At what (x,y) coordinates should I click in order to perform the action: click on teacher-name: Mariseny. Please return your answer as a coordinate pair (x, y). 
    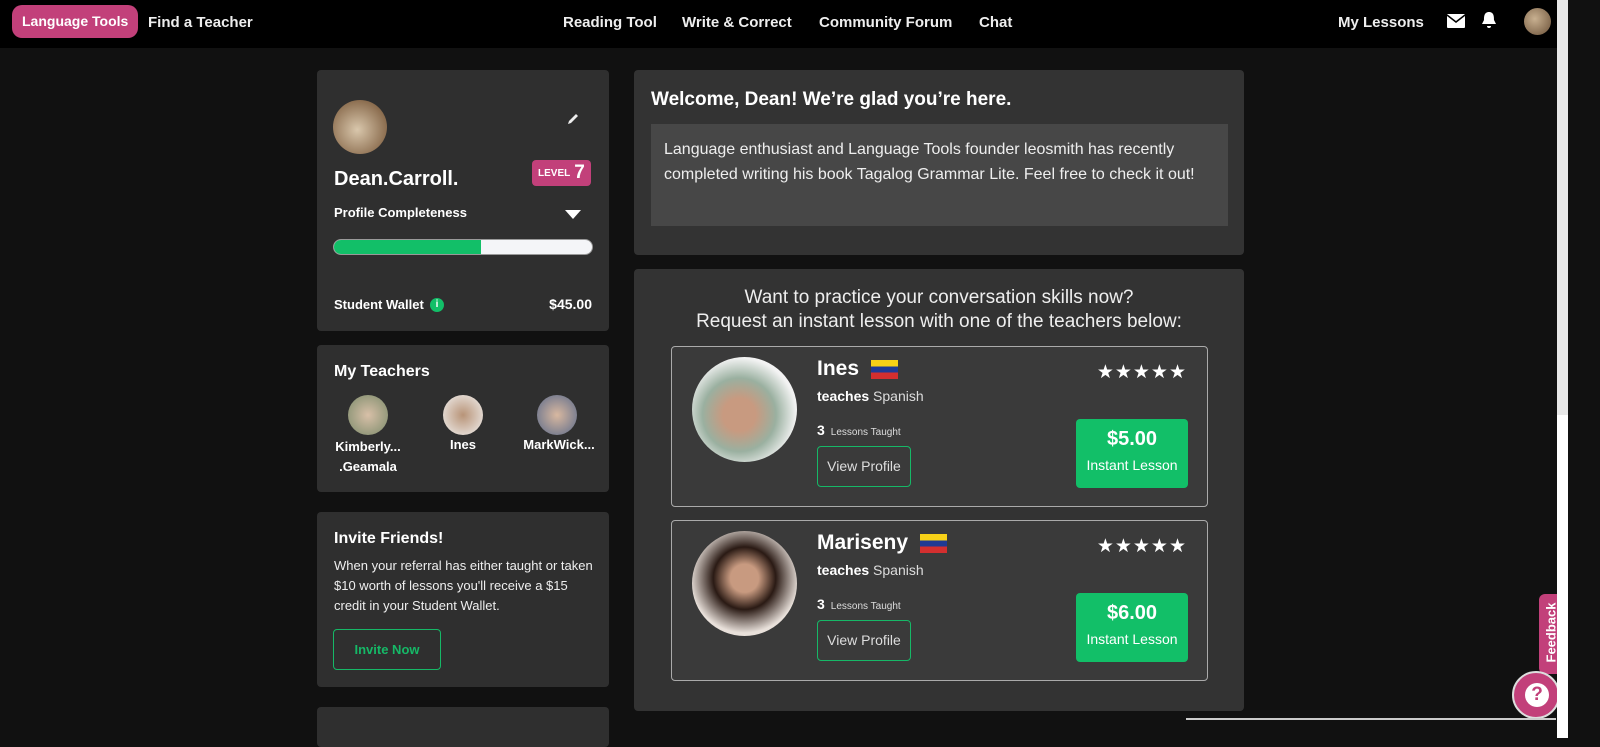
    Looking at the image, I should click on (862, 543).